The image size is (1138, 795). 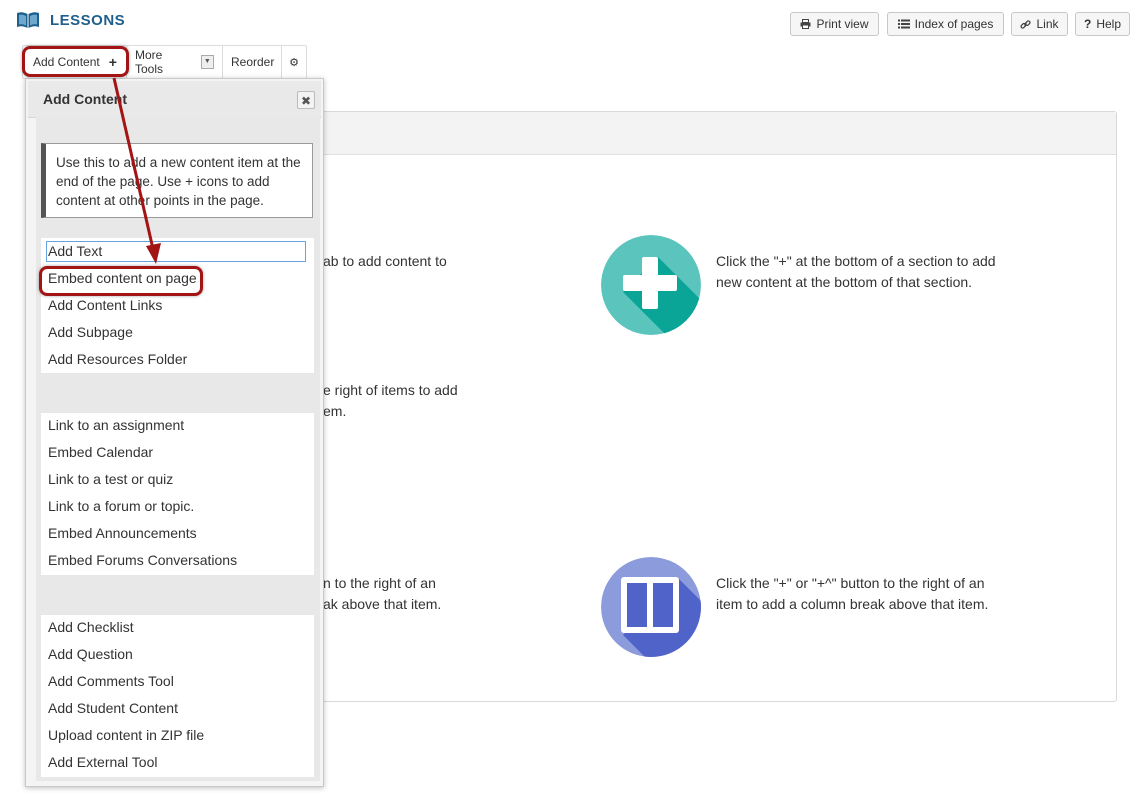 What do you see at coordinates (122, 533) in the screenshot?
I see `menu-item-embed-announcements: Embed Announcements` at bounding box center [122, 533].